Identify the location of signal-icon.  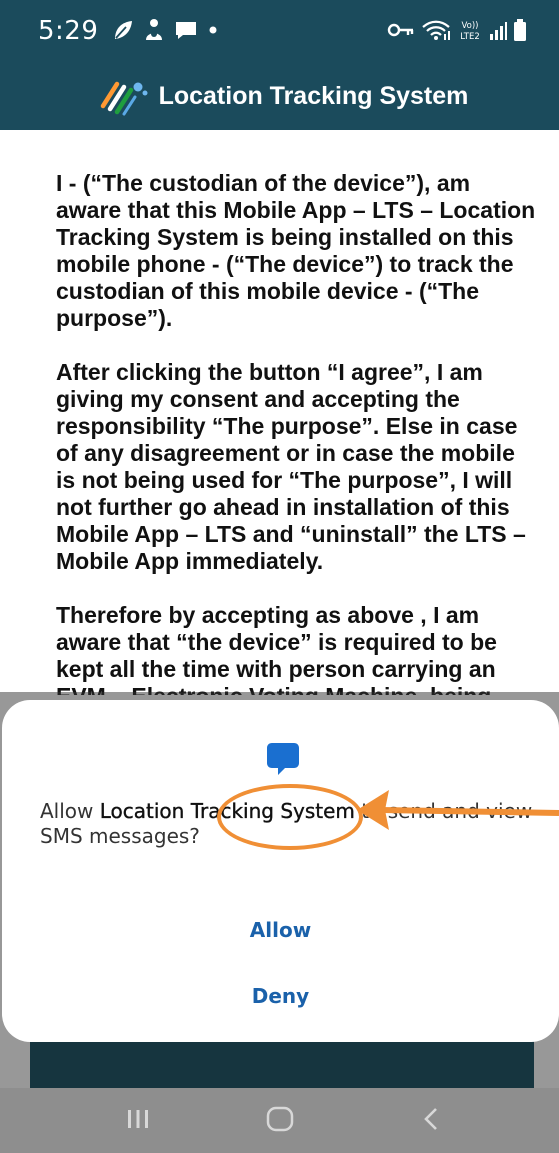
(498, 31).